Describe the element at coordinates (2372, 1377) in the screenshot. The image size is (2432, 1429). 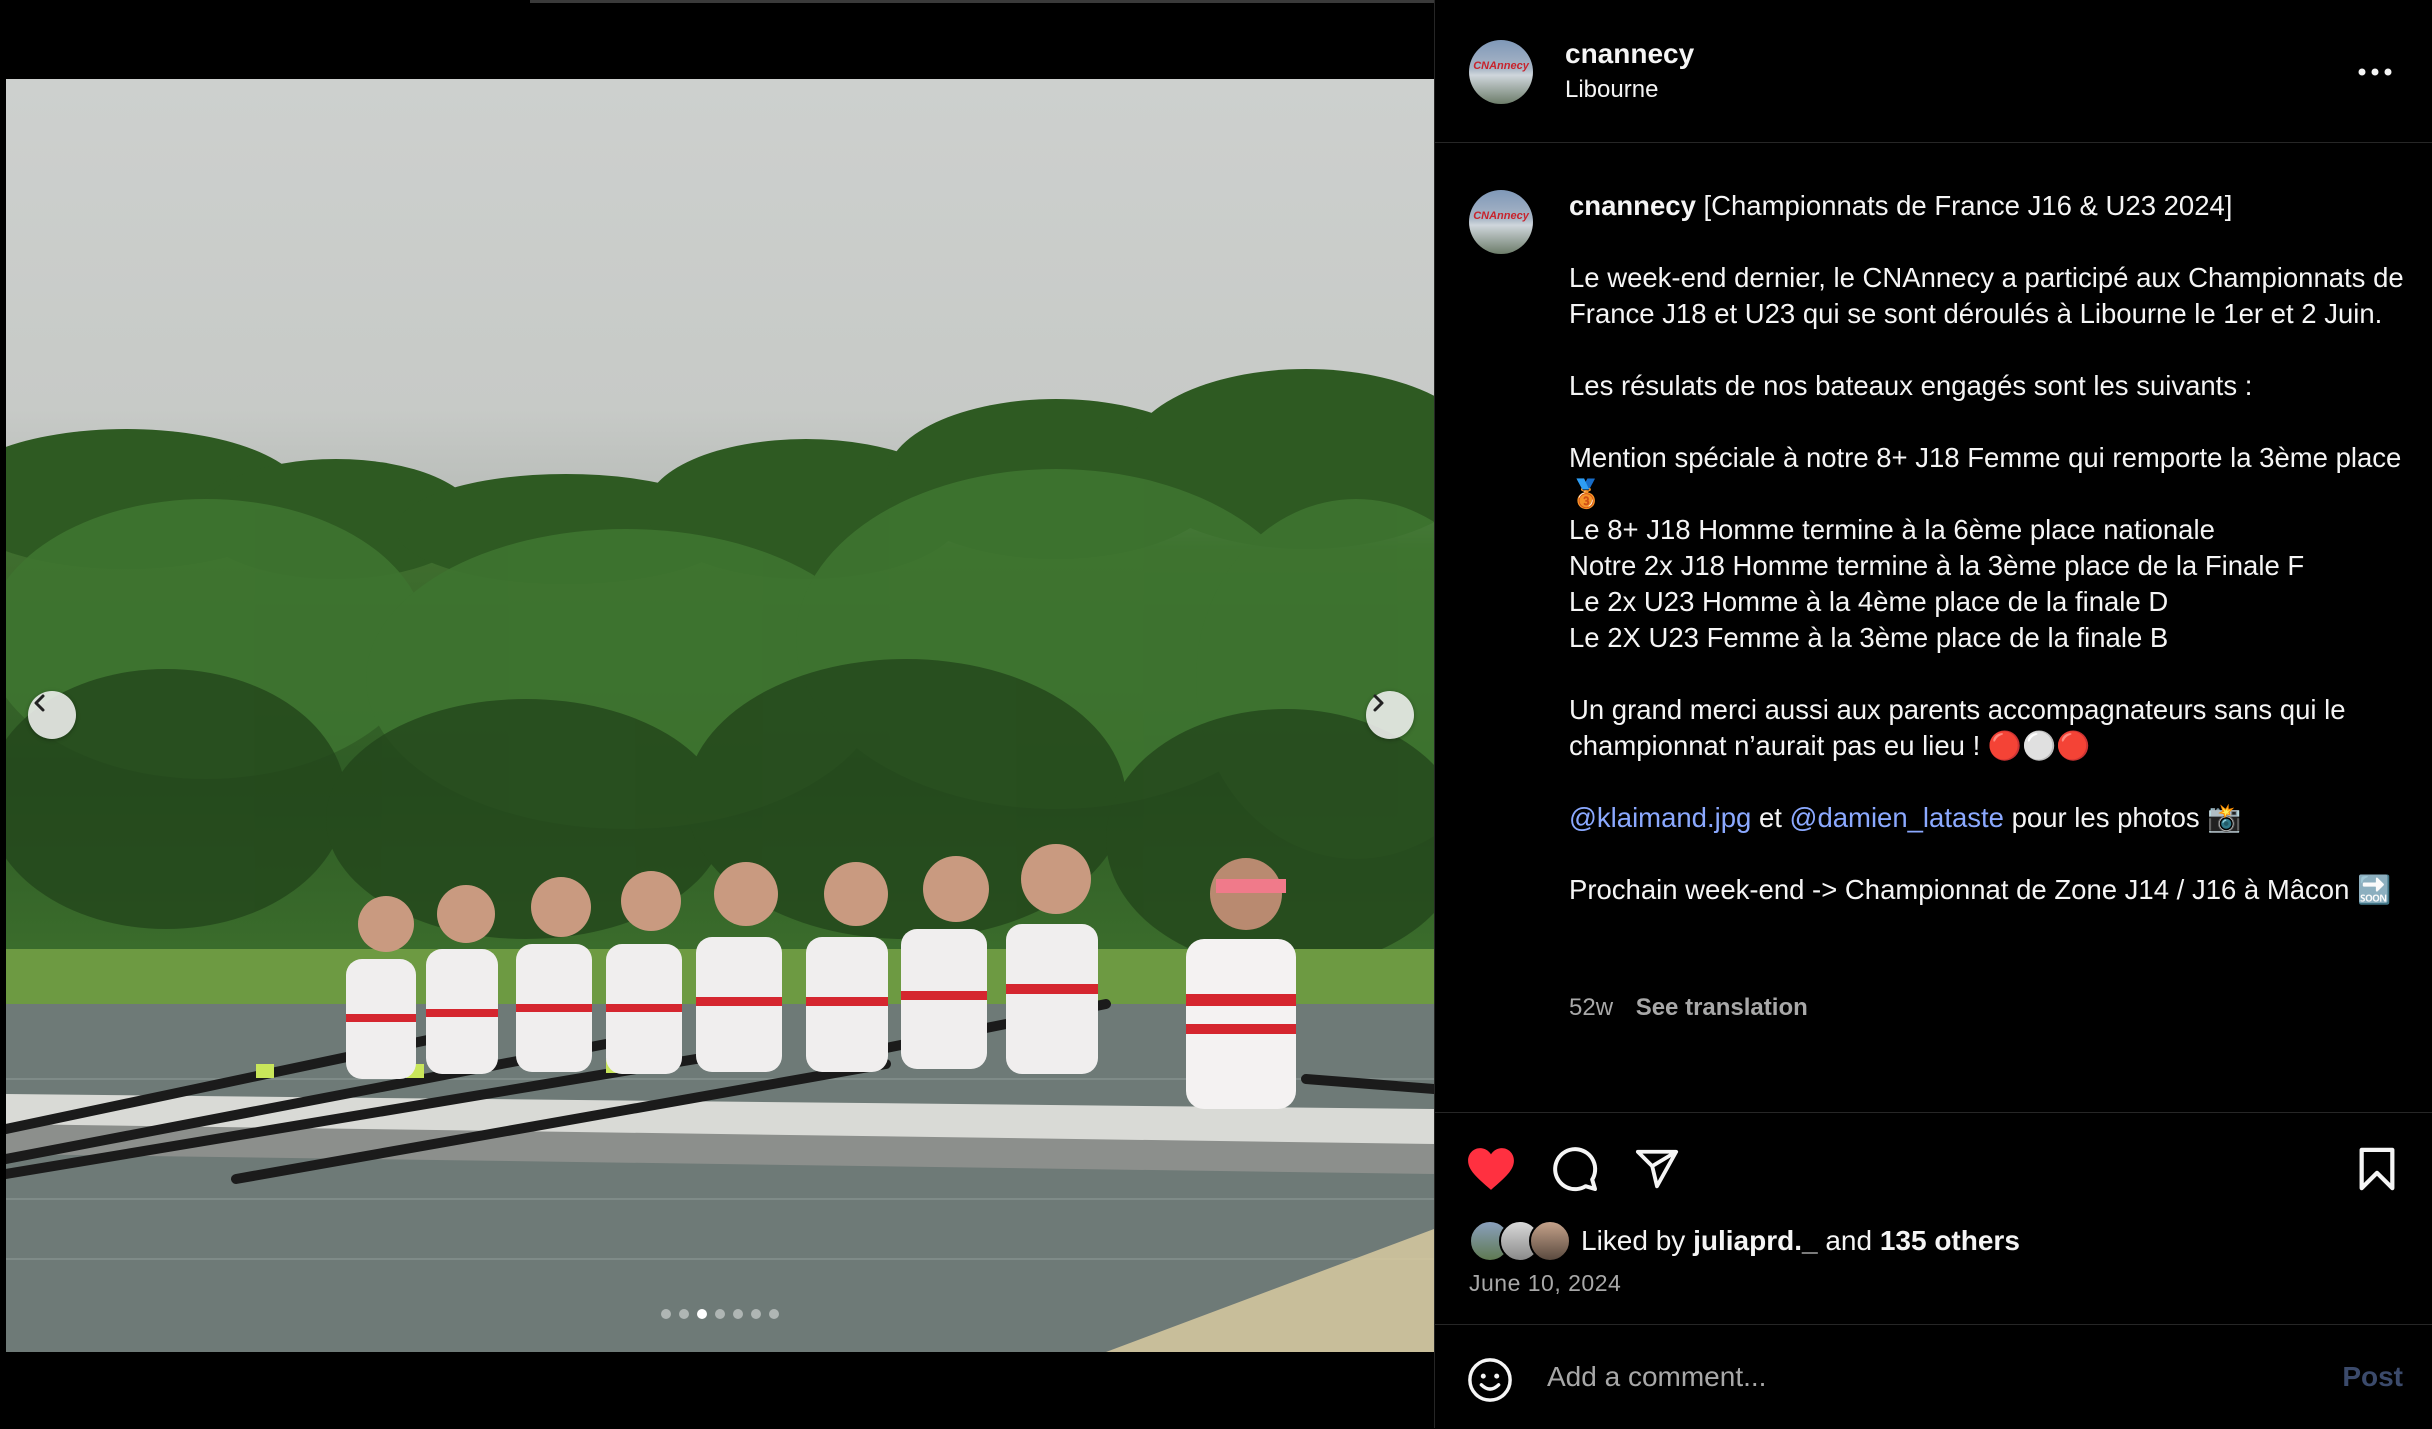
I see `post-comment-button: Post` at that location.